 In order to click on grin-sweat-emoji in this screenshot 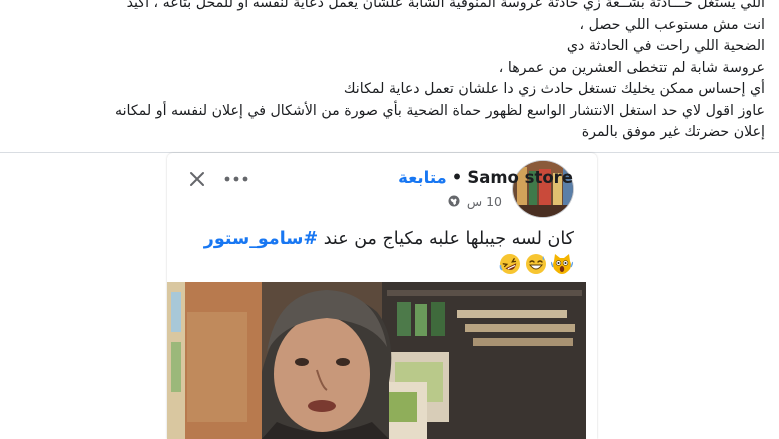, I will do `click(536, 264)`.